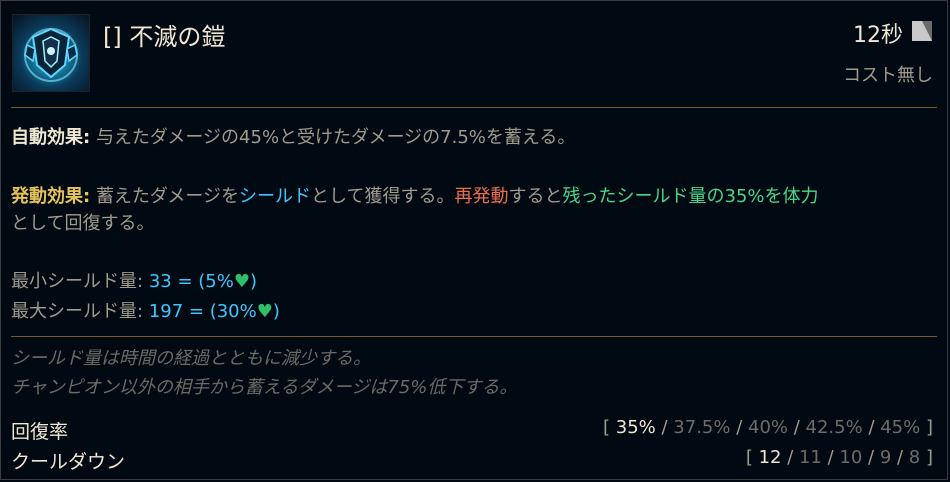 Image resolution: width=950 pixels, height=482 pixels. I want to click on rank-value: 37.5%, so click(702, 427).